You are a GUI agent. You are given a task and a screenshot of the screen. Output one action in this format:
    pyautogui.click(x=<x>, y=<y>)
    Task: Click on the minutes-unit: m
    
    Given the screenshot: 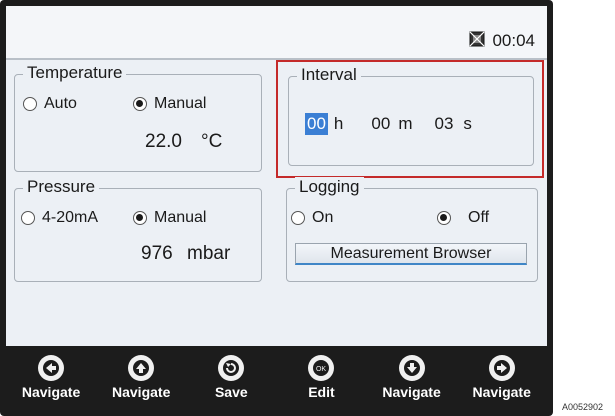 What is the action you would take?
    pyautogui.click(x=405, y=123)
    